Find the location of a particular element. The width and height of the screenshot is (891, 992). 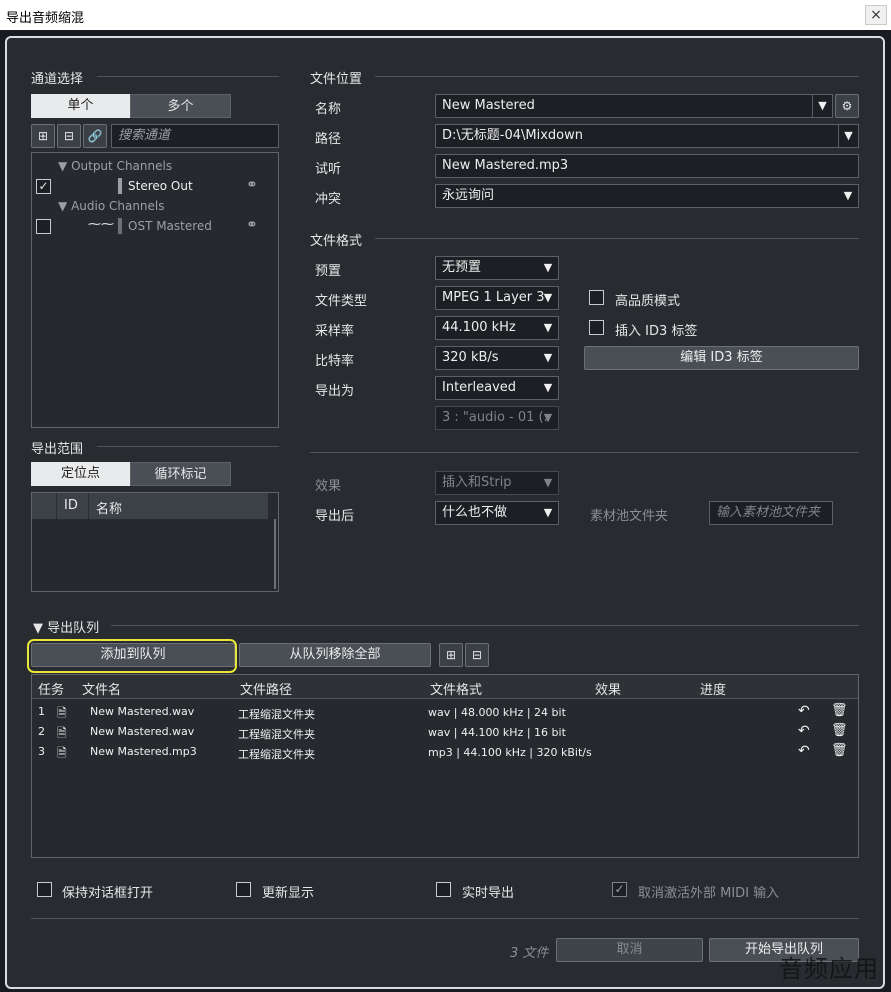

preset-select: 无预置 ▼ is located at coordinates (497, 268).